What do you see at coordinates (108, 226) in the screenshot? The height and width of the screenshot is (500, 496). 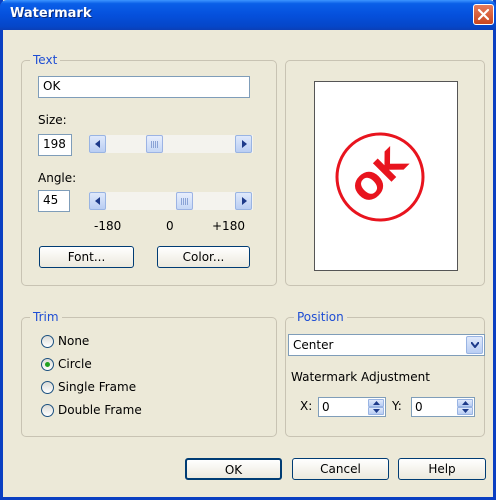 I see `angle-scale-min: -180` at bounding box center [108, 226].